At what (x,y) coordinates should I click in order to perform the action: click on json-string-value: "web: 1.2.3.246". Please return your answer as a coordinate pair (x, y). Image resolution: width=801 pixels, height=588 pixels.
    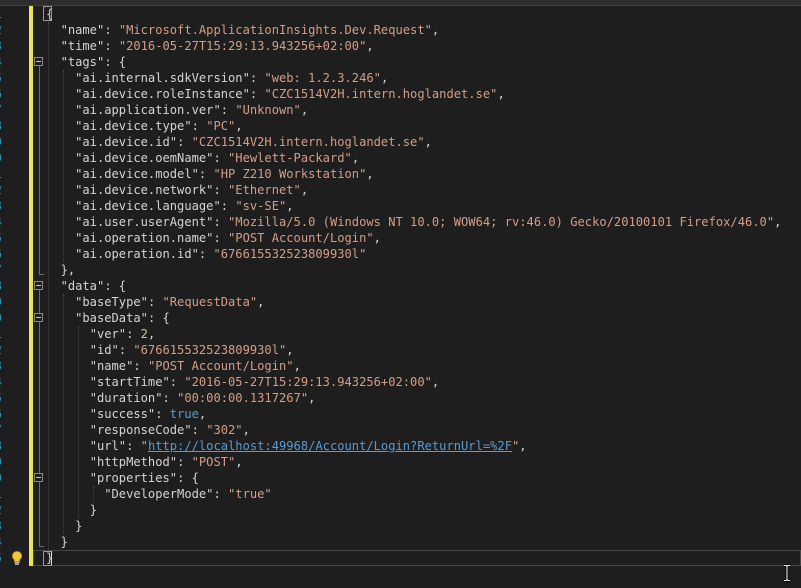
    Looking at the image, I should click on (322, 78).